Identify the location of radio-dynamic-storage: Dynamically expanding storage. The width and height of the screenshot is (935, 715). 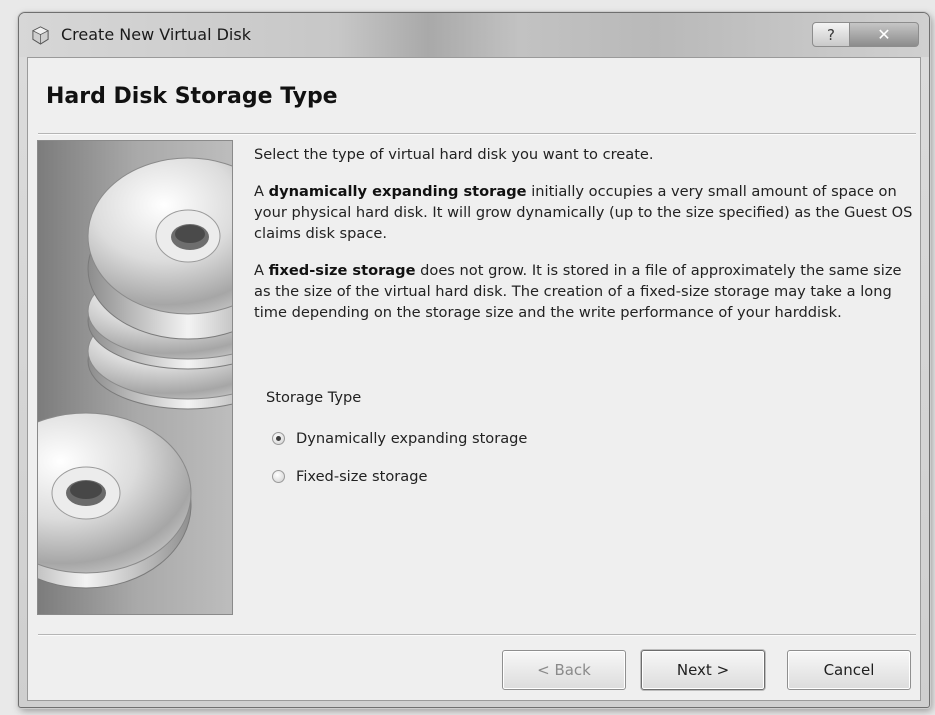
(399, 438).